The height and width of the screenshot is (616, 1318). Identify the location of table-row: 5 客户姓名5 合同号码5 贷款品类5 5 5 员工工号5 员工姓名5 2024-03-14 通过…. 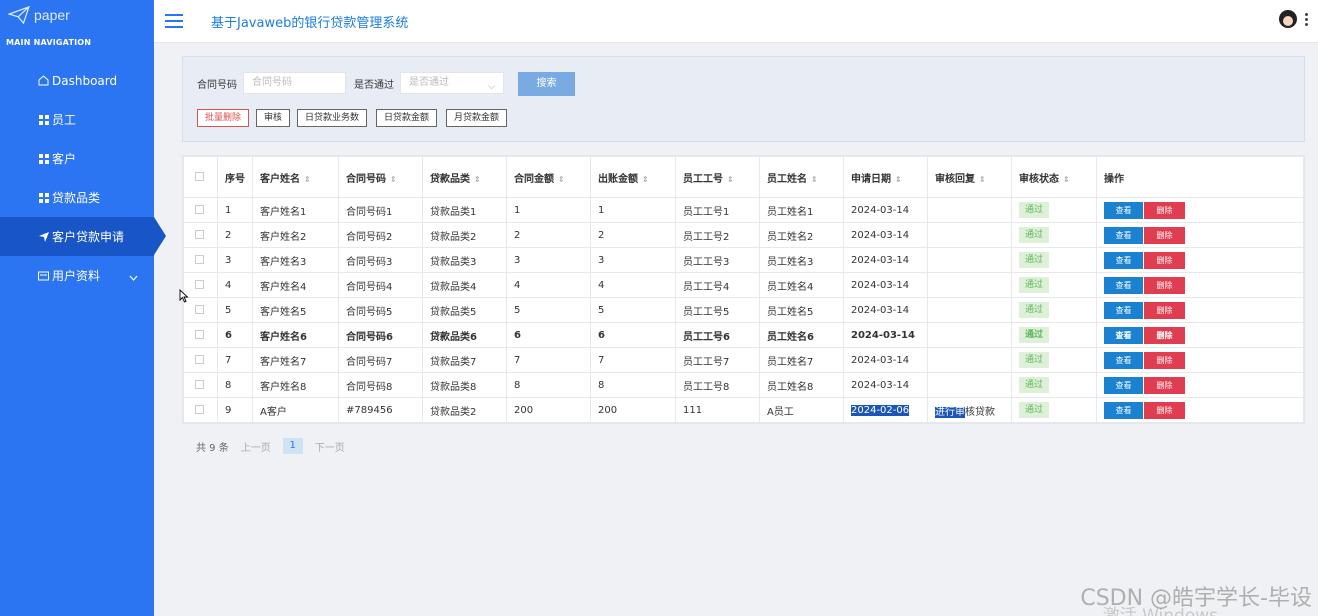
(743, 310).